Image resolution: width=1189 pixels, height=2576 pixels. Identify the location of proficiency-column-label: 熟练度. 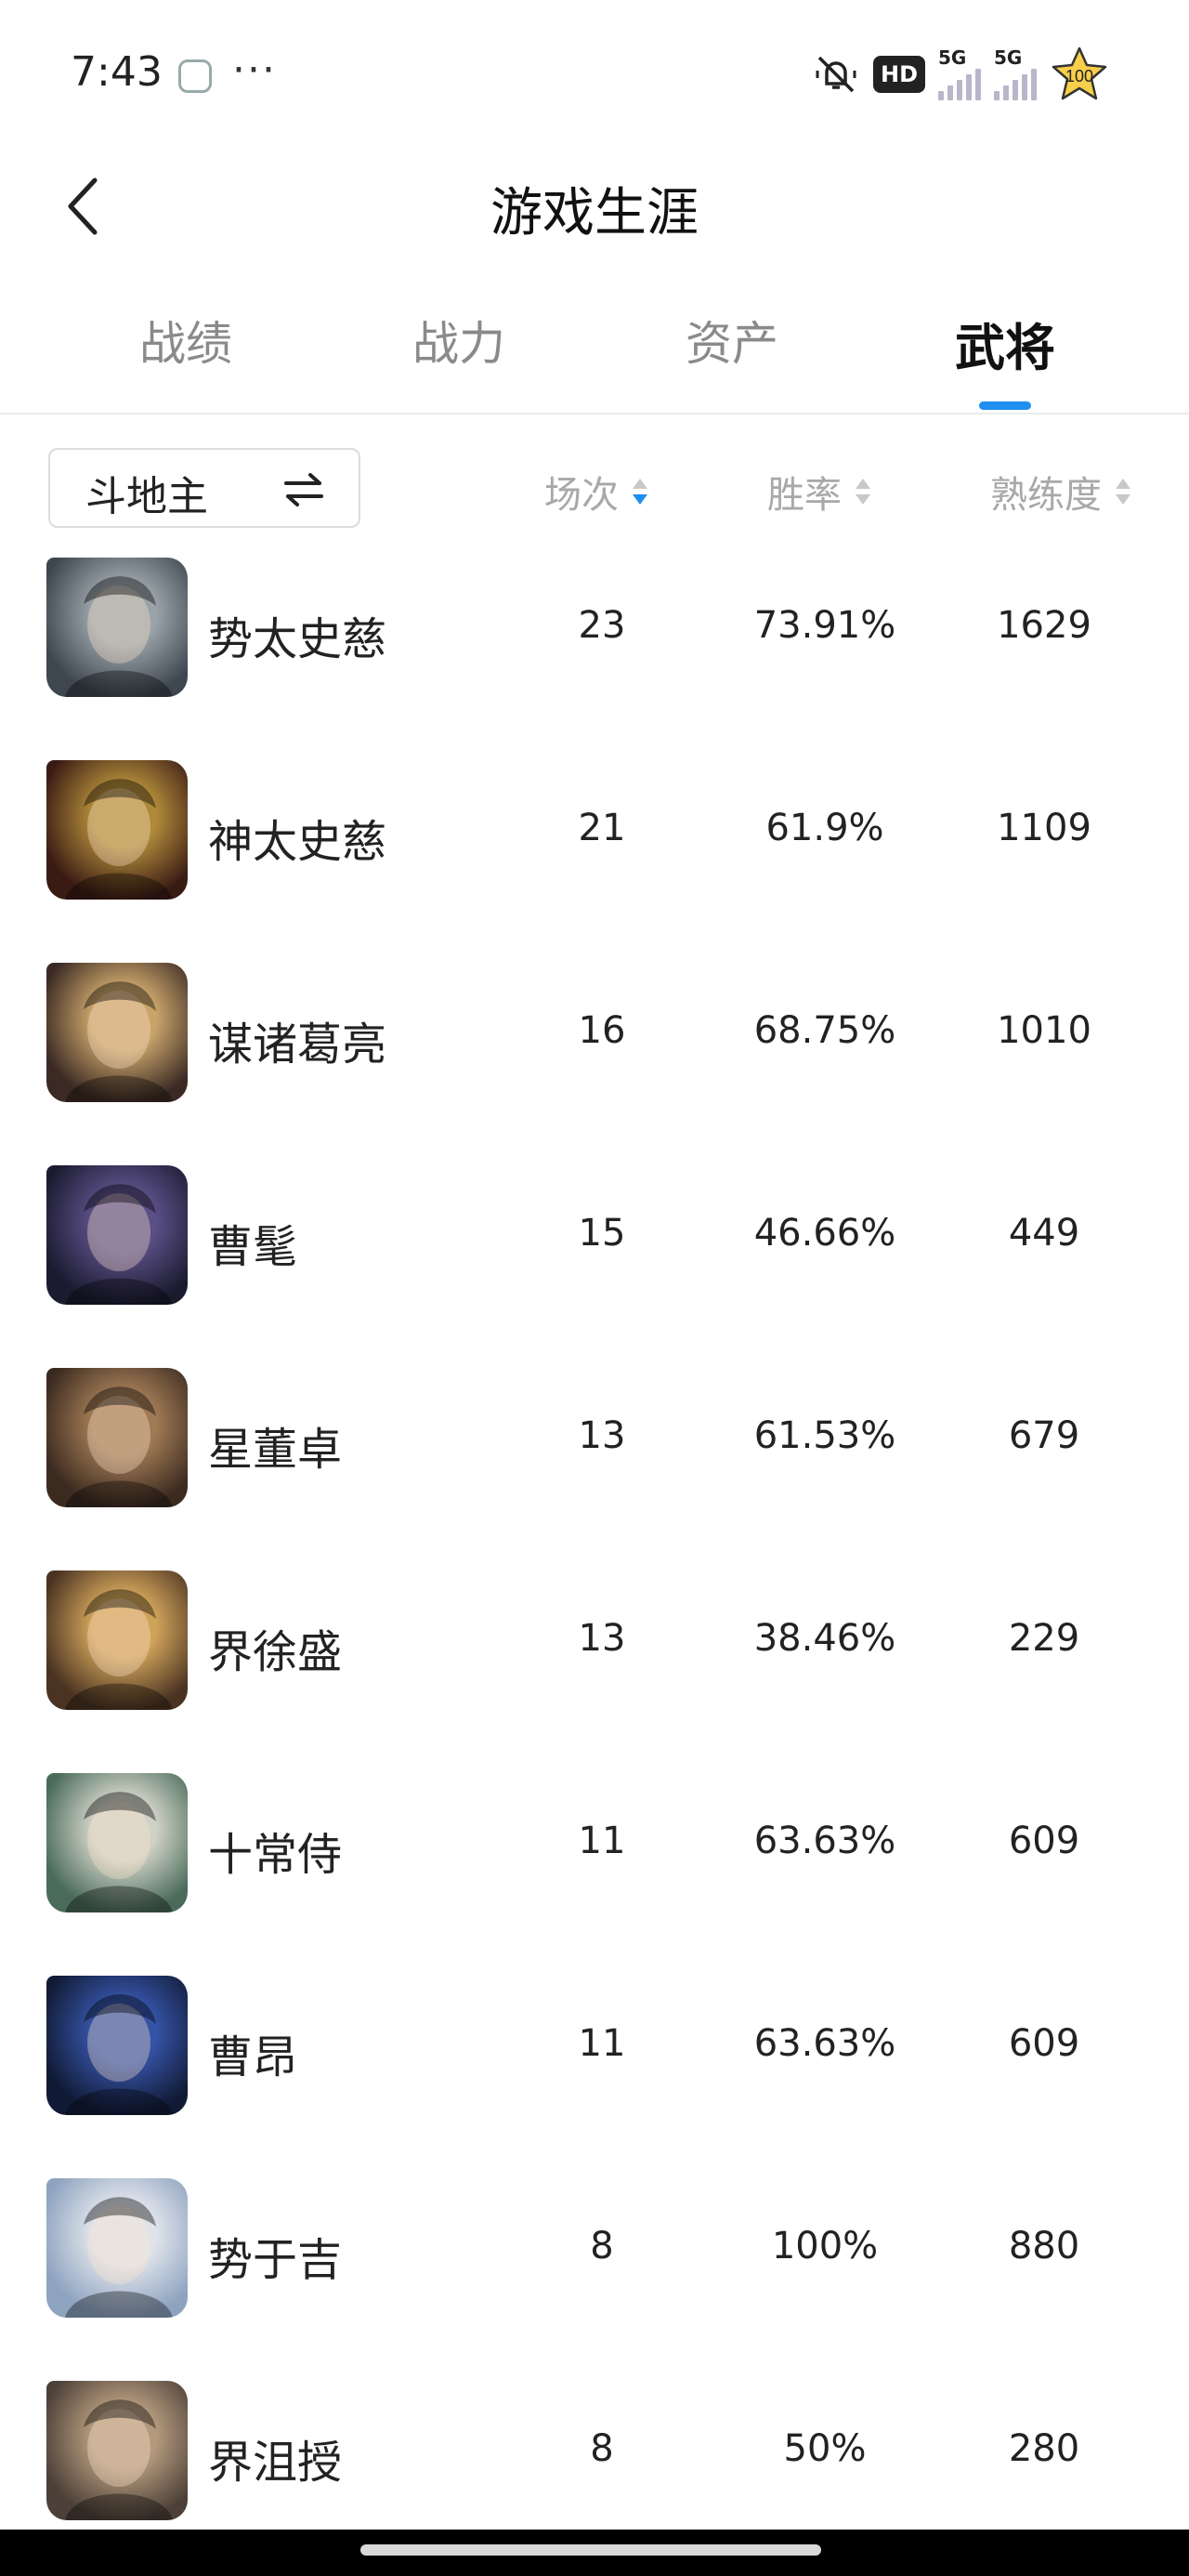
(1046, 495).